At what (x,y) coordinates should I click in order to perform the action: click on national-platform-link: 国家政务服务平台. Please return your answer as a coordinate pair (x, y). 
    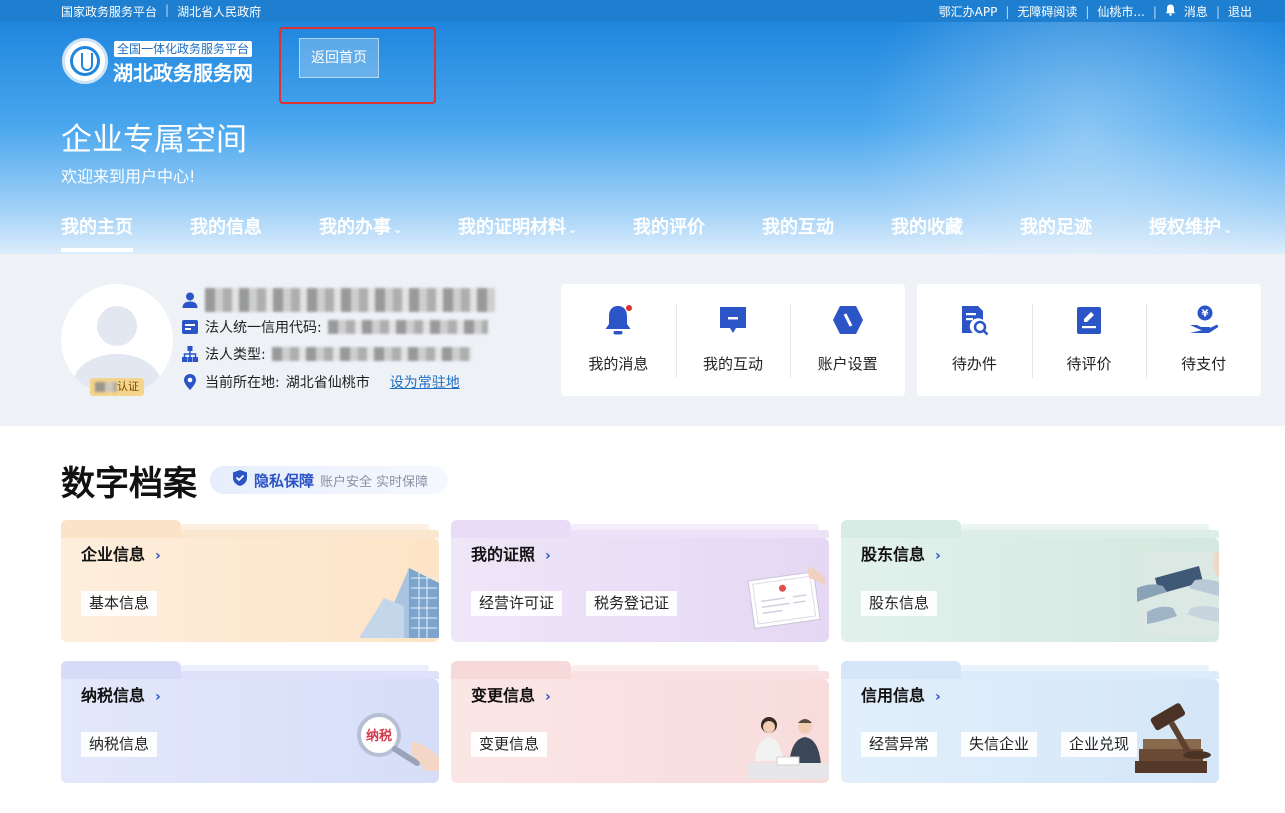
    Looking at the image, I should click on (109, 11).